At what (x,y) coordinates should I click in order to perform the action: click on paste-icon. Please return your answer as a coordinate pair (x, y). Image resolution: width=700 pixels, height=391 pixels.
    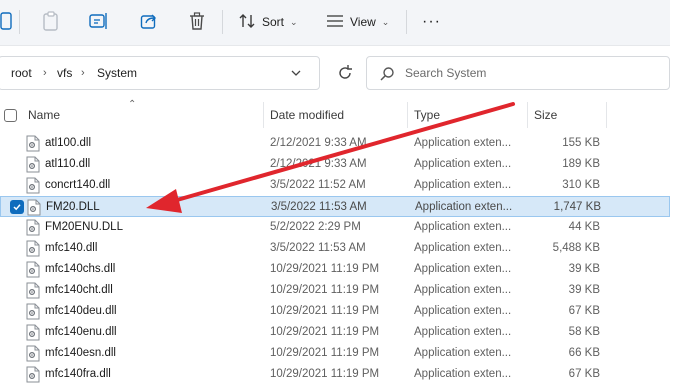
    Looking at the image, I should click on (51, 21).